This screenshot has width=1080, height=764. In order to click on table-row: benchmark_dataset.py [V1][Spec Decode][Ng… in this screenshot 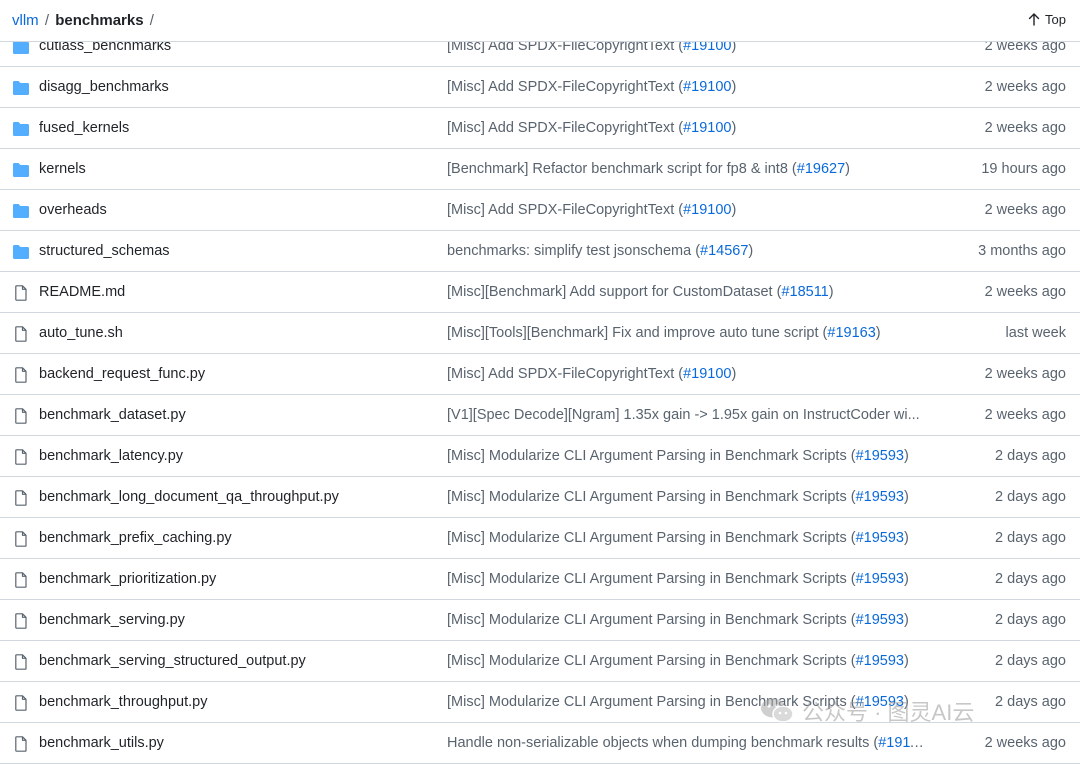, I will do `click(540, 415)`.